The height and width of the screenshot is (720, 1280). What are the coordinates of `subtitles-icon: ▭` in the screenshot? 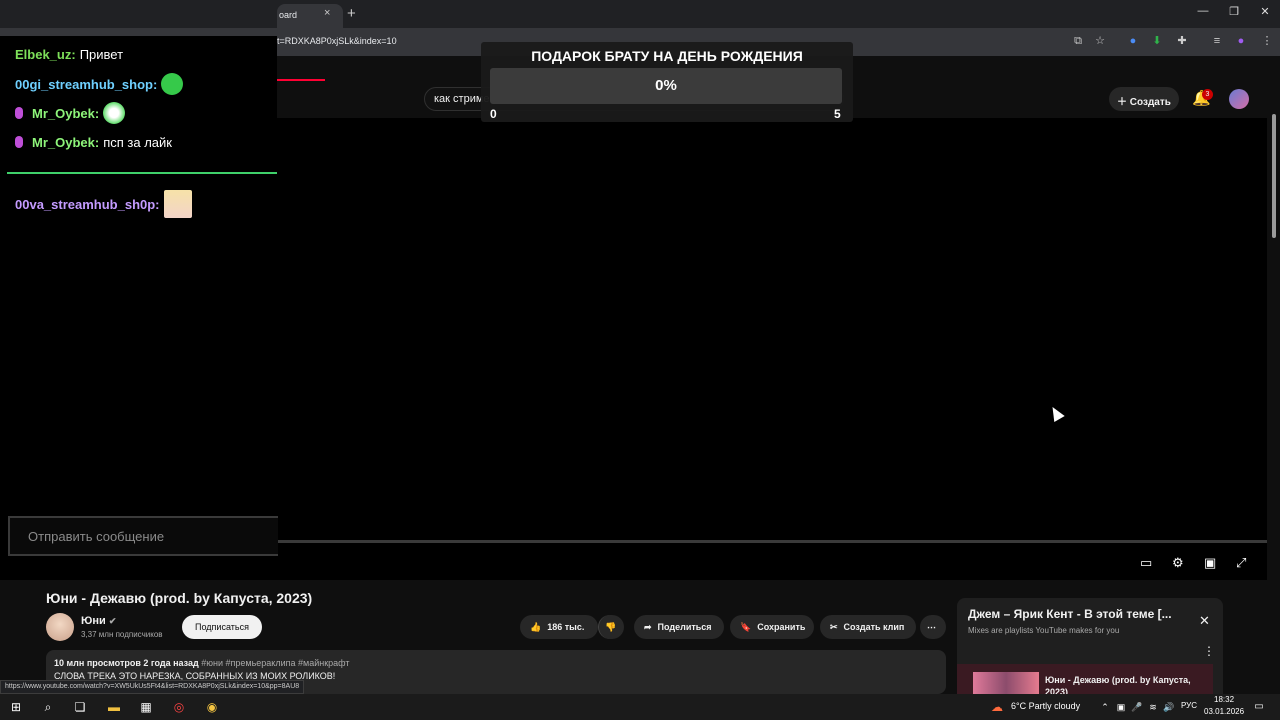 It's located at (1146, 563).